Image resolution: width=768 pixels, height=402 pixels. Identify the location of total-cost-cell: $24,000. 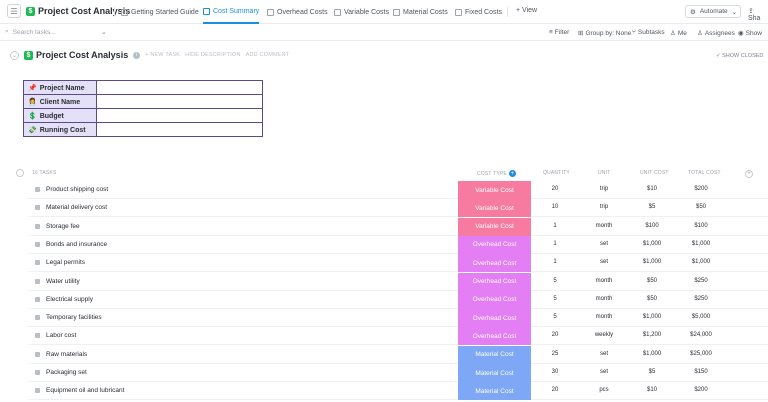
(701, 335).